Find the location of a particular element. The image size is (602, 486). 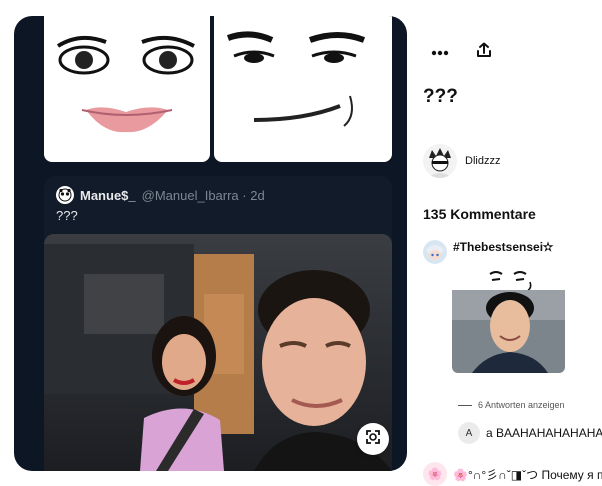

visual-search-button is located at coordinates (373, 439).